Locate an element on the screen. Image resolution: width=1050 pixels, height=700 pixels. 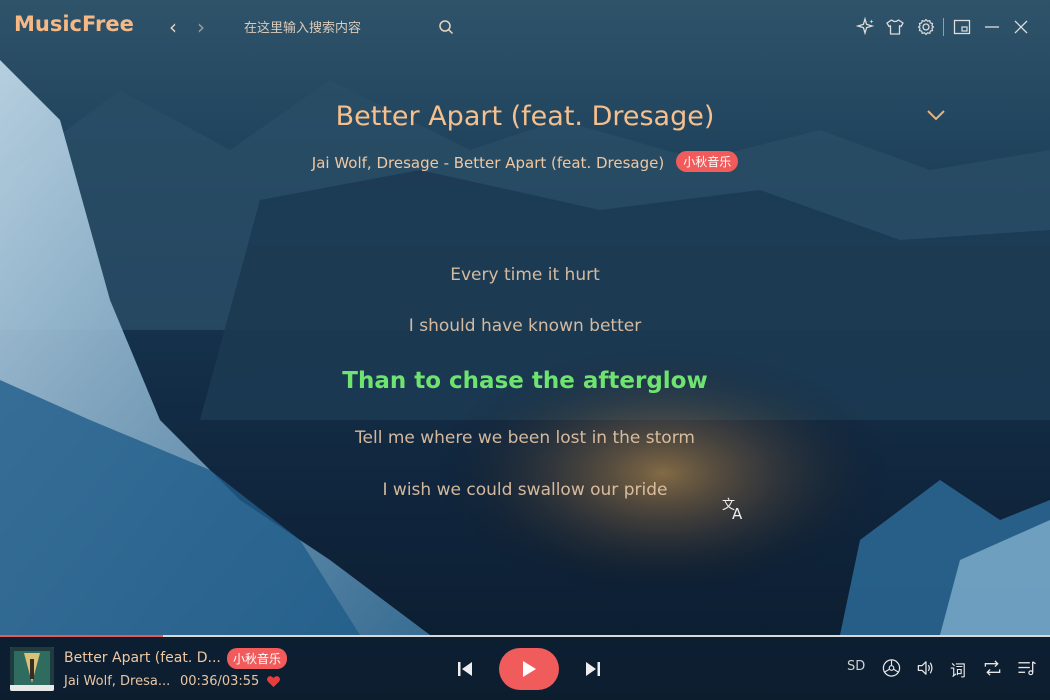
lyric-toggle-button: 词 is located at coordinates (958, 669).